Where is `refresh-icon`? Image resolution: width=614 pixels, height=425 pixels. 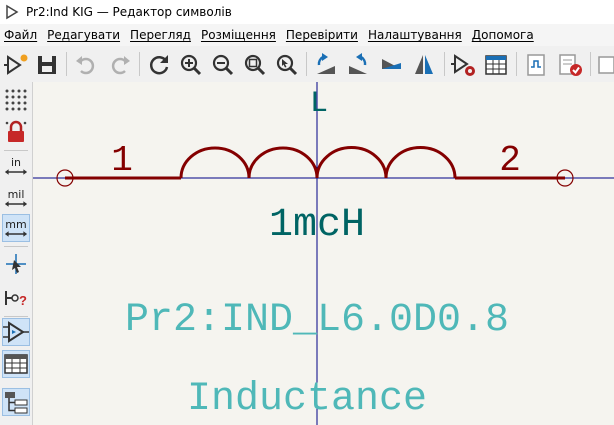
refresh-icon is located at coordinates (159, 65).